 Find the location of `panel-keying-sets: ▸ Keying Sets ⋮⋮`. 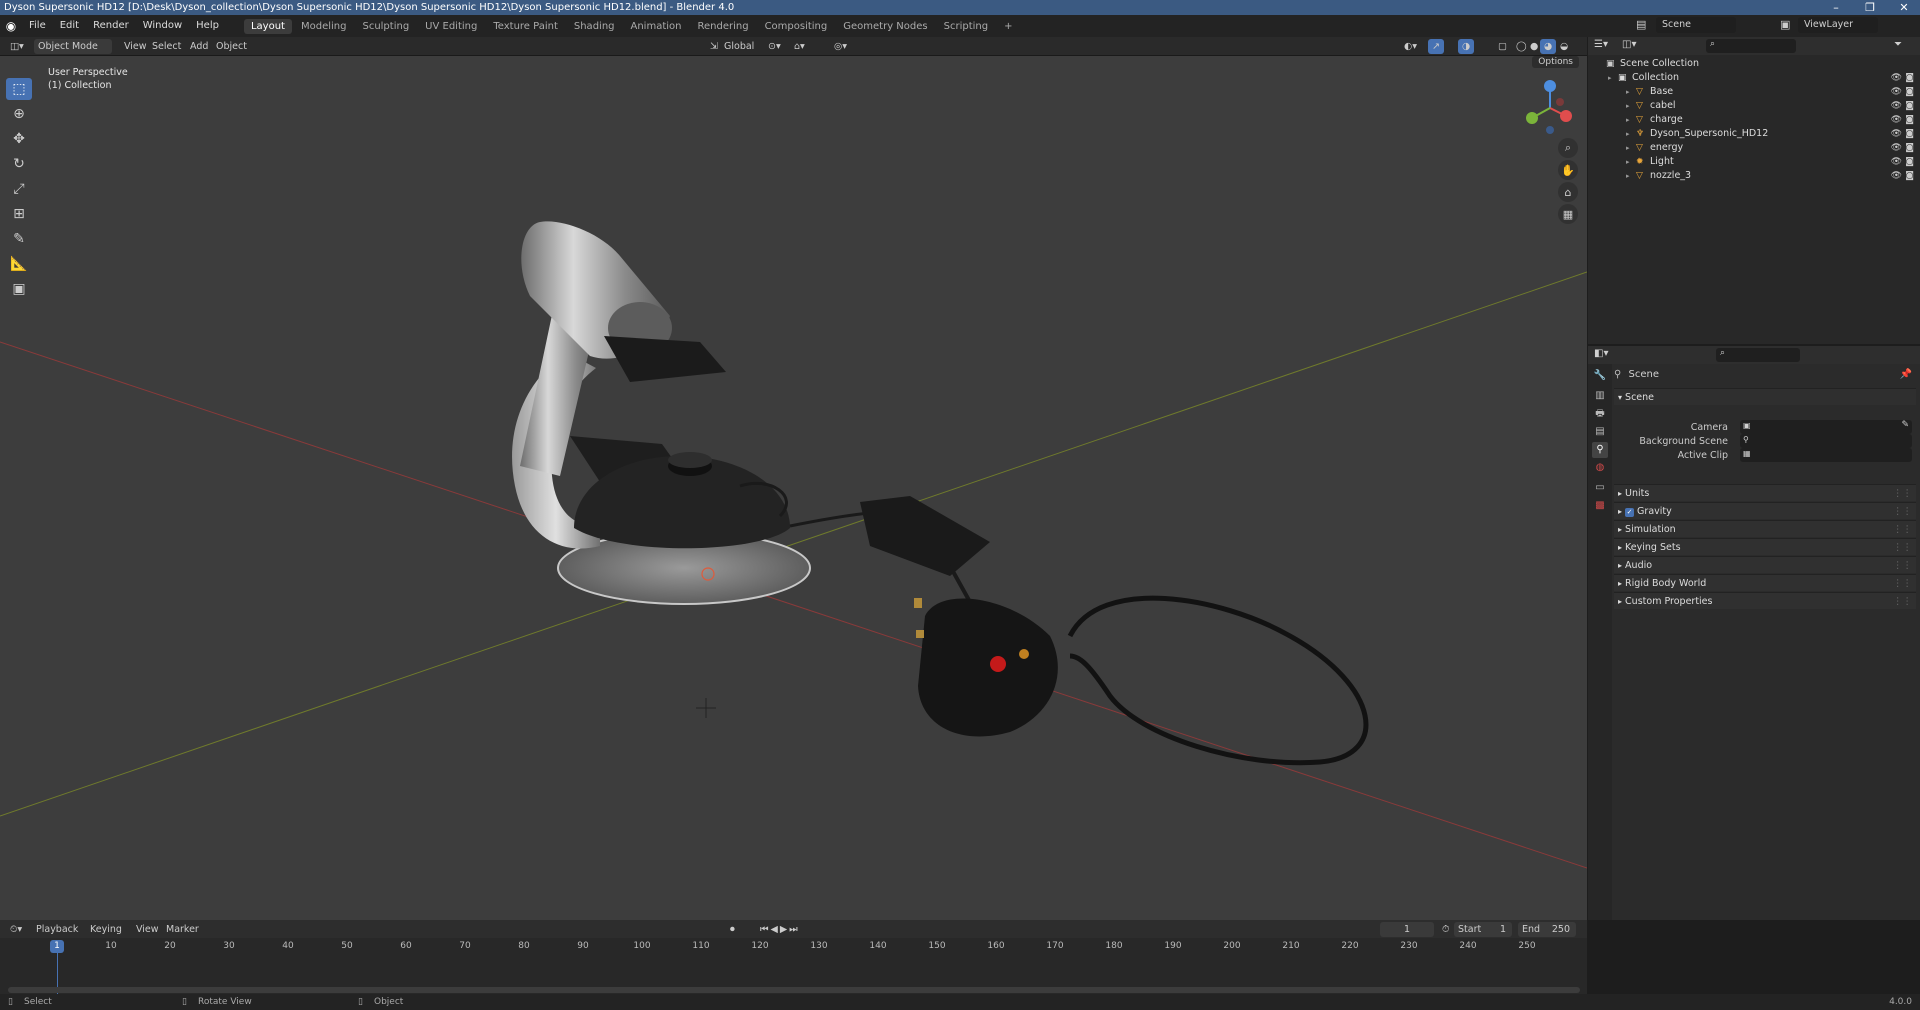

panel-keying-sets: ▸ Keying Sets ⋮⋮ is located at coordinates (1765, 546).